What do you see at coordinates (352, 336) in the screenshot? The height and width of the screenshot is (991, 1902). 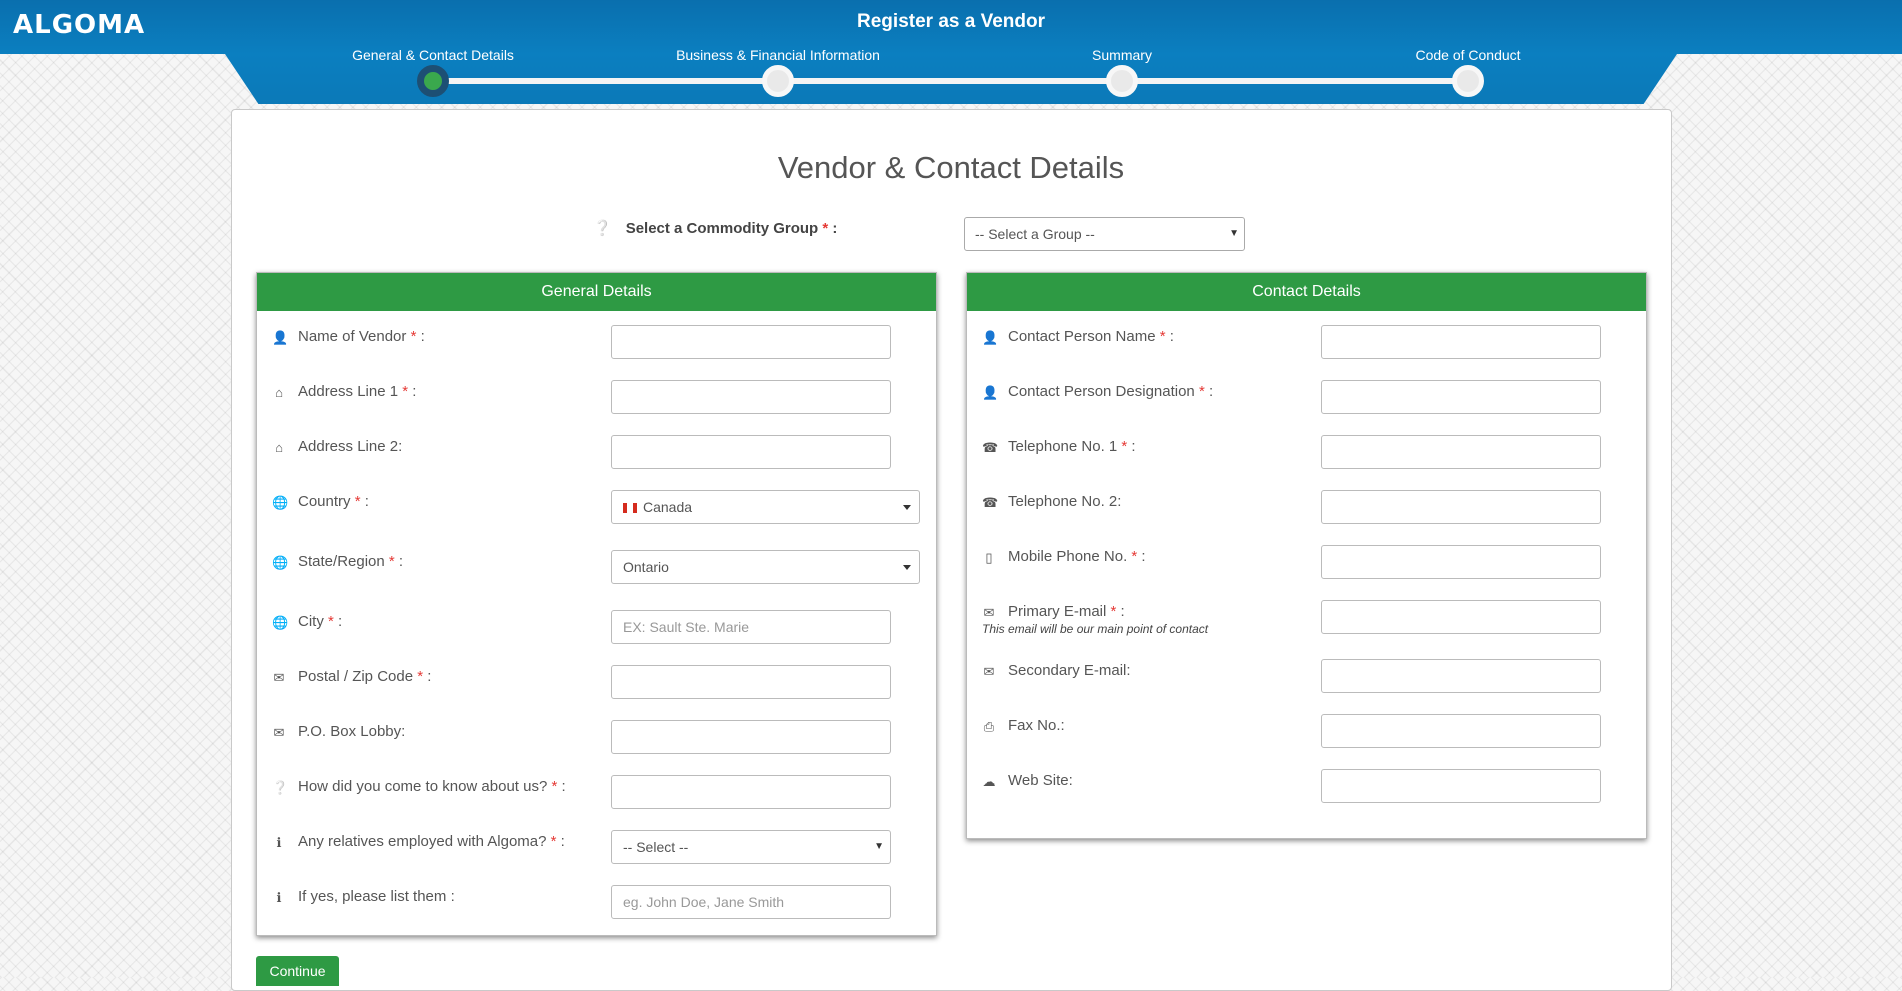 I see `vendor-name-label: Name of Vendor` at bounding box center [352, 336].